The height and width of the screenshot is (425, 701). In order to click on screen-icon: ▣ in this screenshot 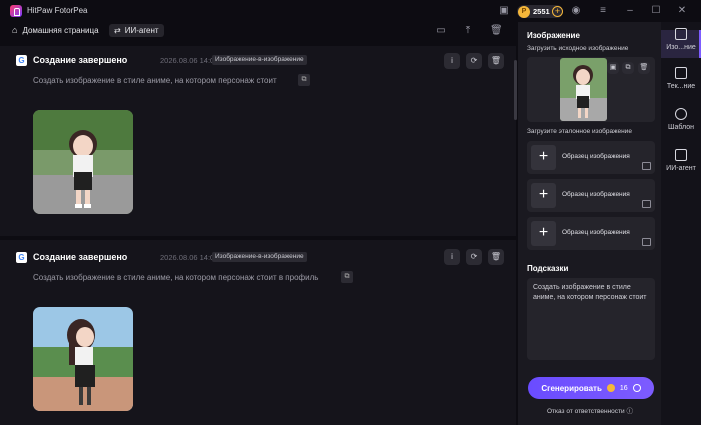, I will do `click(504, 11)`.